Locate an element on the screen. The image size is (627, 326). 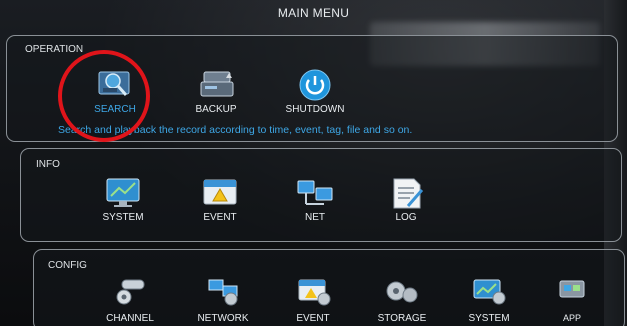
info-system-label: SYSTEM is located at coordinates (123, 217).